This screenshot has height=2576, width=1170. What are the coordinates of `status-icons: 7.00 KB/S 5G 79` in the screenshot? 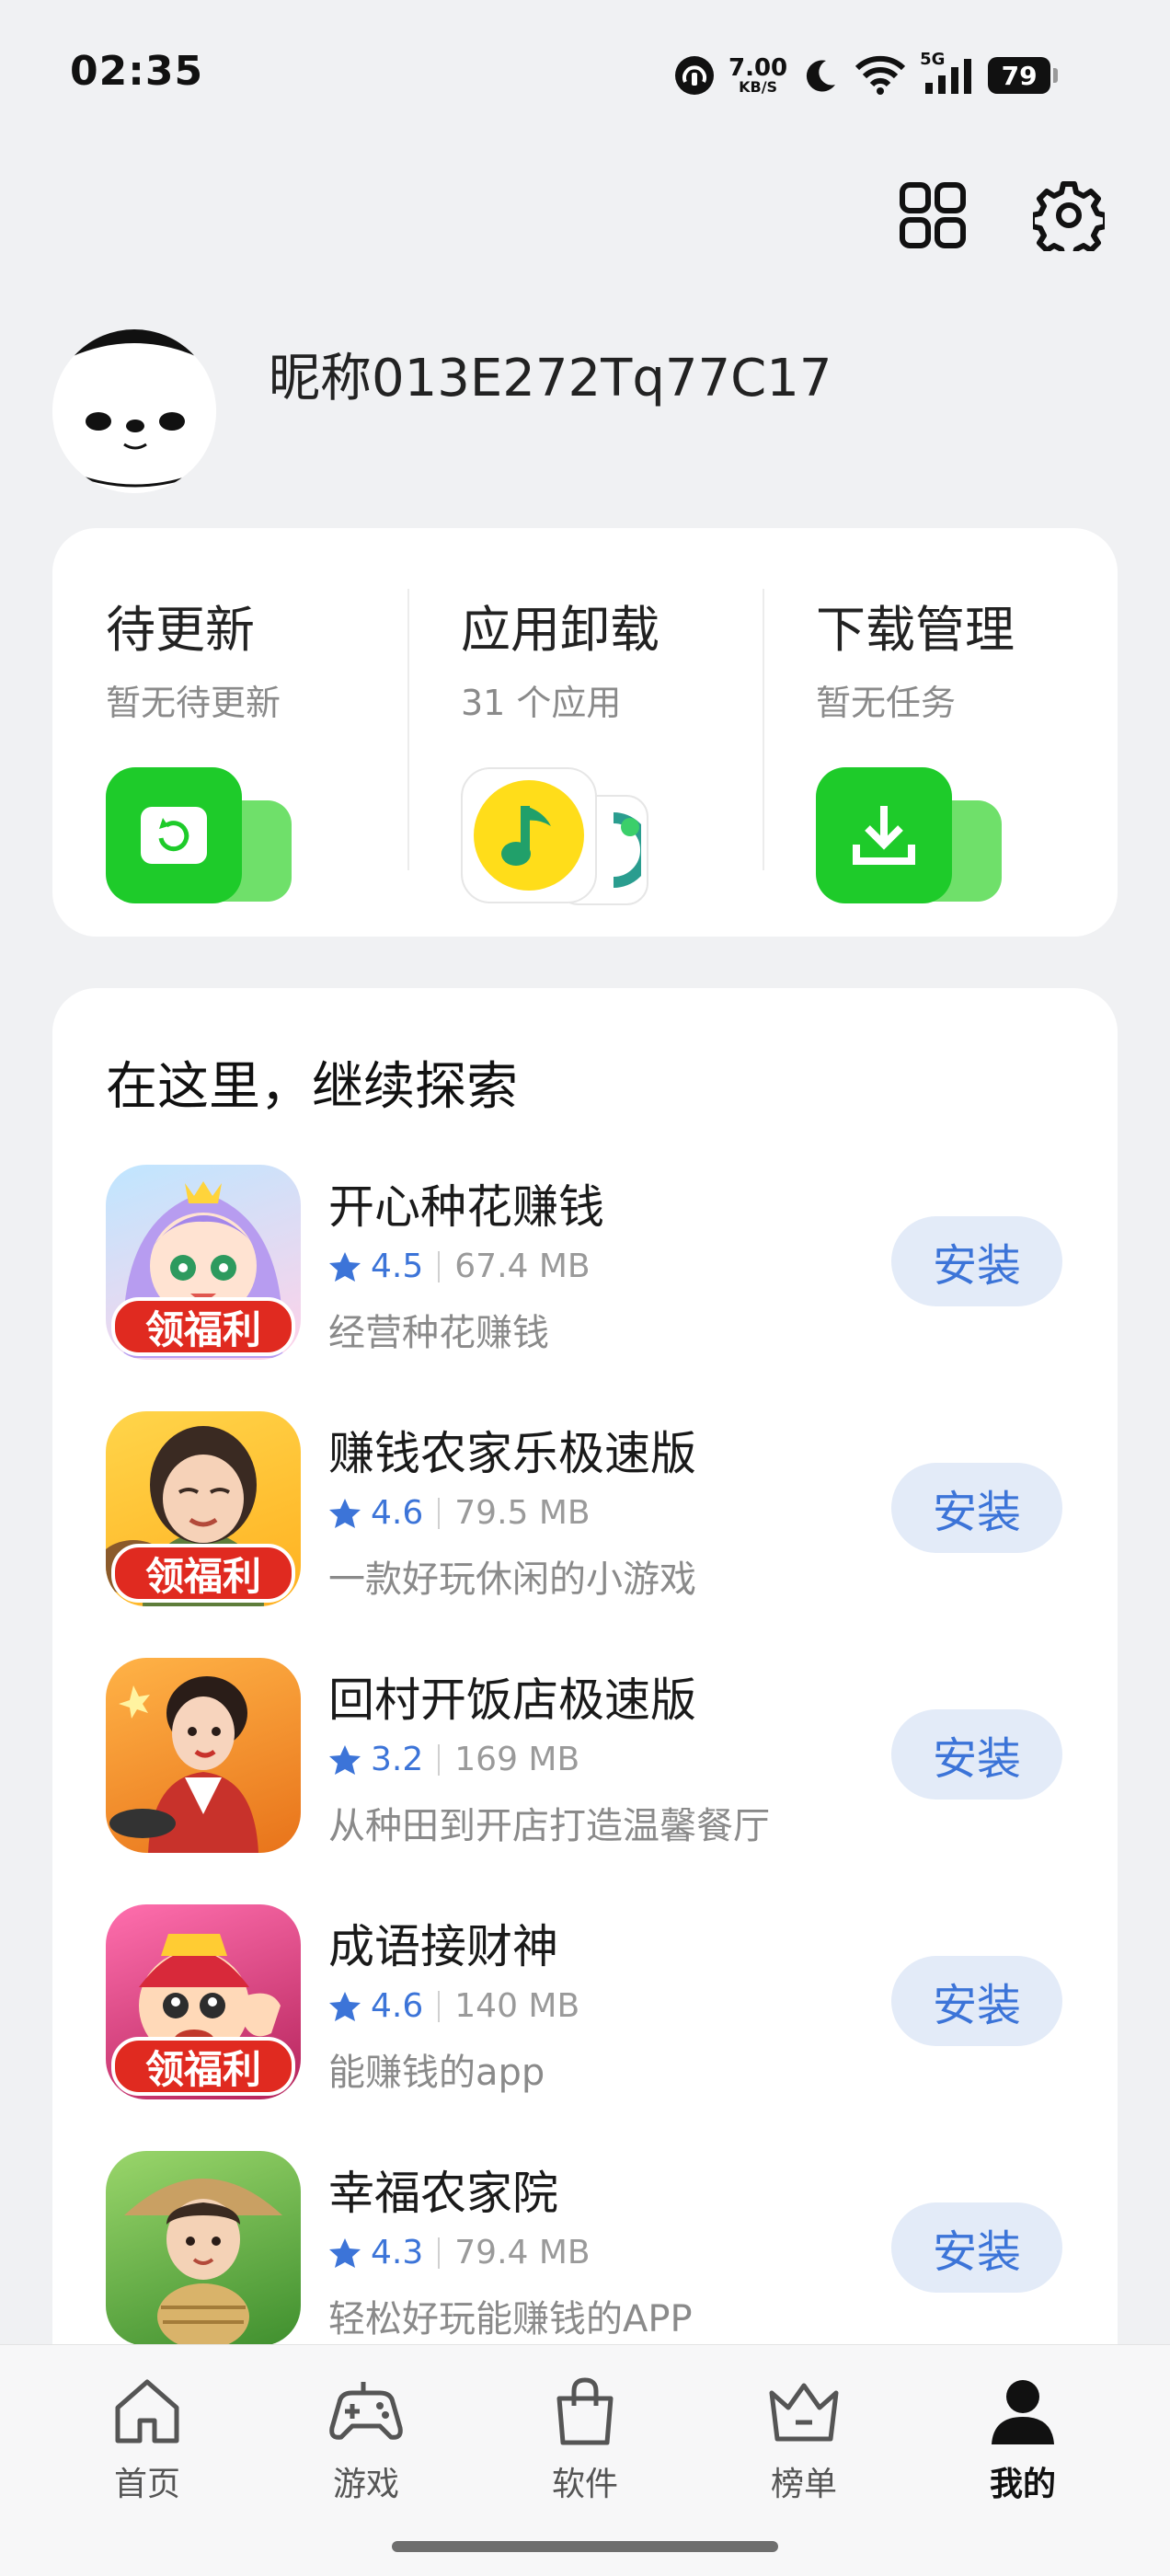 It's located at (866, 75).